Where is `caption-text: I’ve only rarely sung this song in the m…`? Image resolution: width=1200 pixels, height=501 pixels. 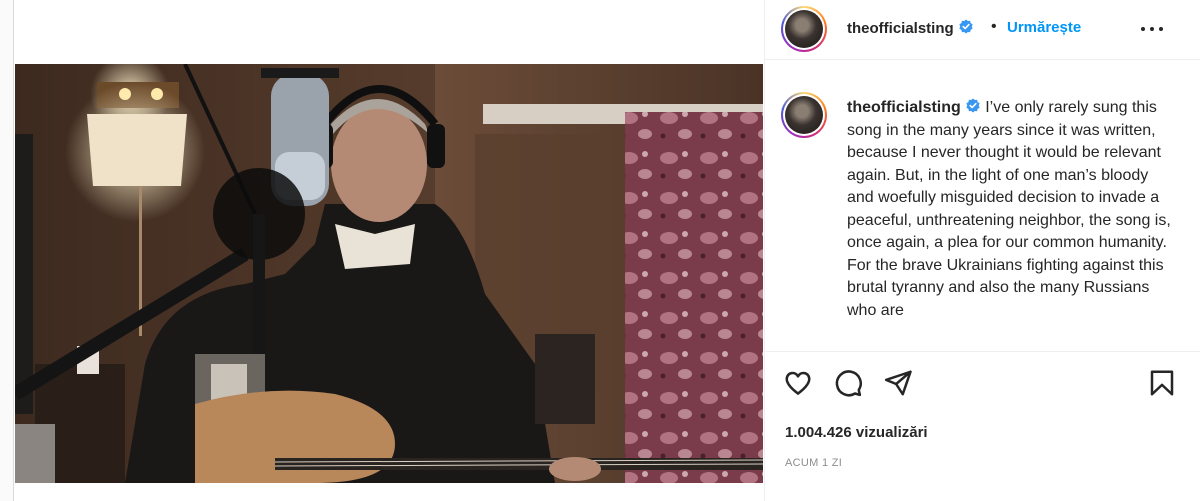
caption-text: I’ve only rarely sung this song in the m… is located at coordinates (1009, 209).